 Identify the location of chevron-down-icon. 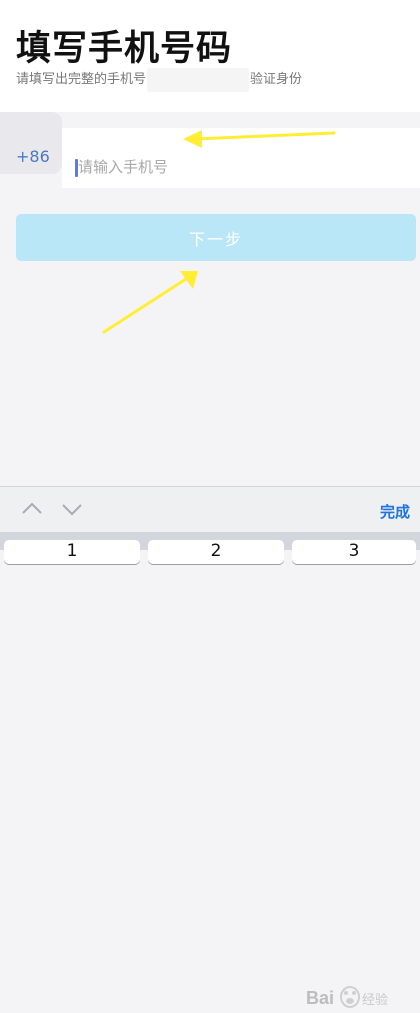
(72, 509).